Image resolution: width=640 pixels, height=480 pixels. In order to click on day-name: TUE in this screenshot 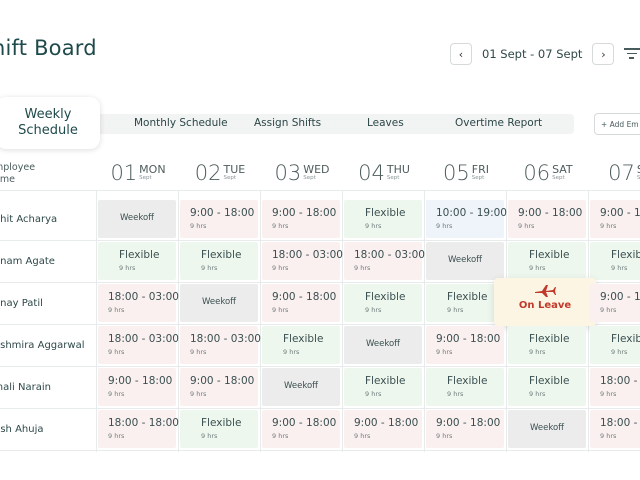, I will do `click(234, 169)`.